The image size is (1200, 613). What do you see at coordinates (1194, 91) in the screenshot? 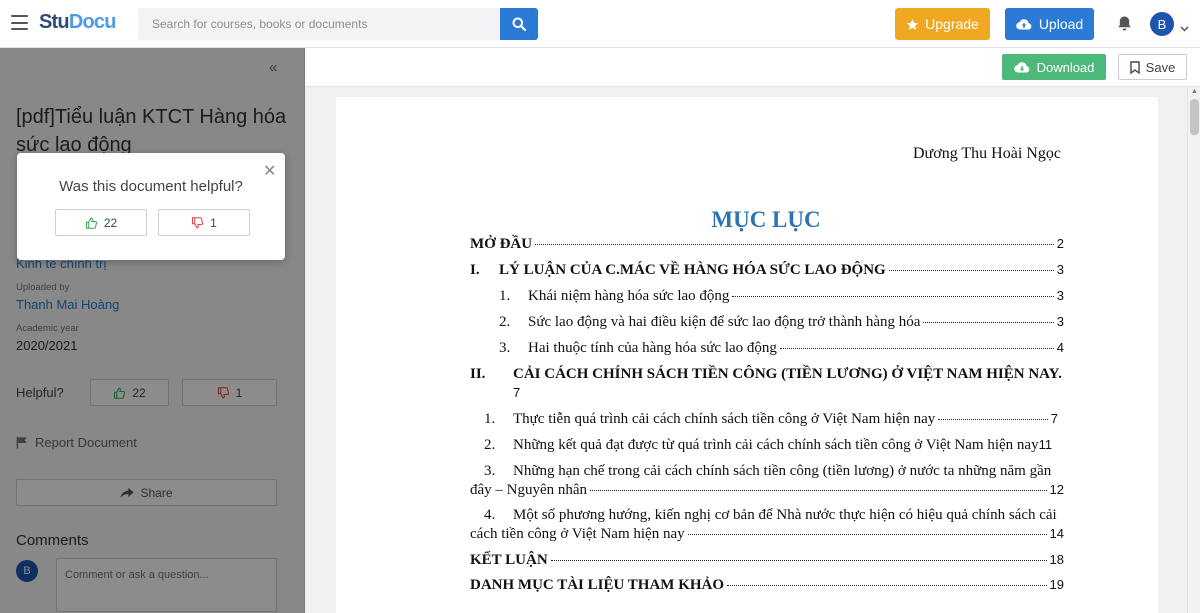
I see `scroll-up-icon: ▲` at bounding box center [1194, 91].